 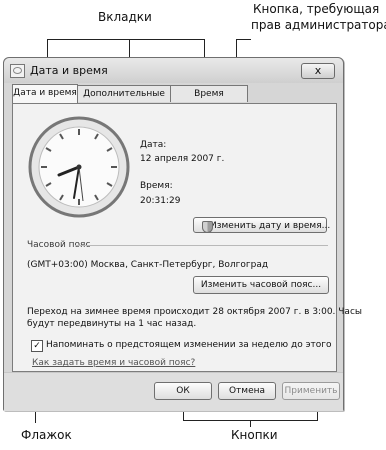 What do you see at coordinates (243, 39) in the screenshot?
I see `admin-callout-line-horizontal` at bounding box center [243, 39].